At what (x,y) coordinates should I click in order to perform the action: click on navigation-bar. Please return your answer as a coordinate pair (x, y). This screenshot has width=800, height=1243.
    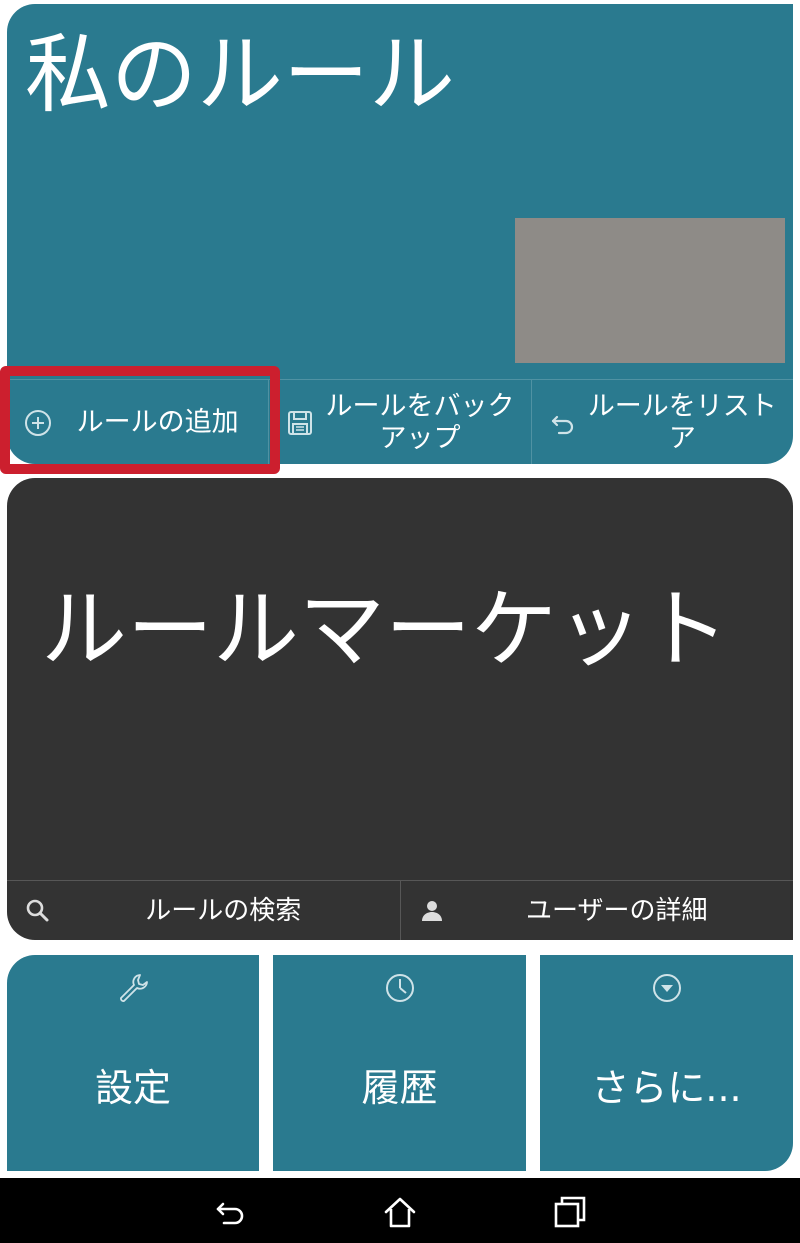
    Looking at the image, I should click on (400, 1210).